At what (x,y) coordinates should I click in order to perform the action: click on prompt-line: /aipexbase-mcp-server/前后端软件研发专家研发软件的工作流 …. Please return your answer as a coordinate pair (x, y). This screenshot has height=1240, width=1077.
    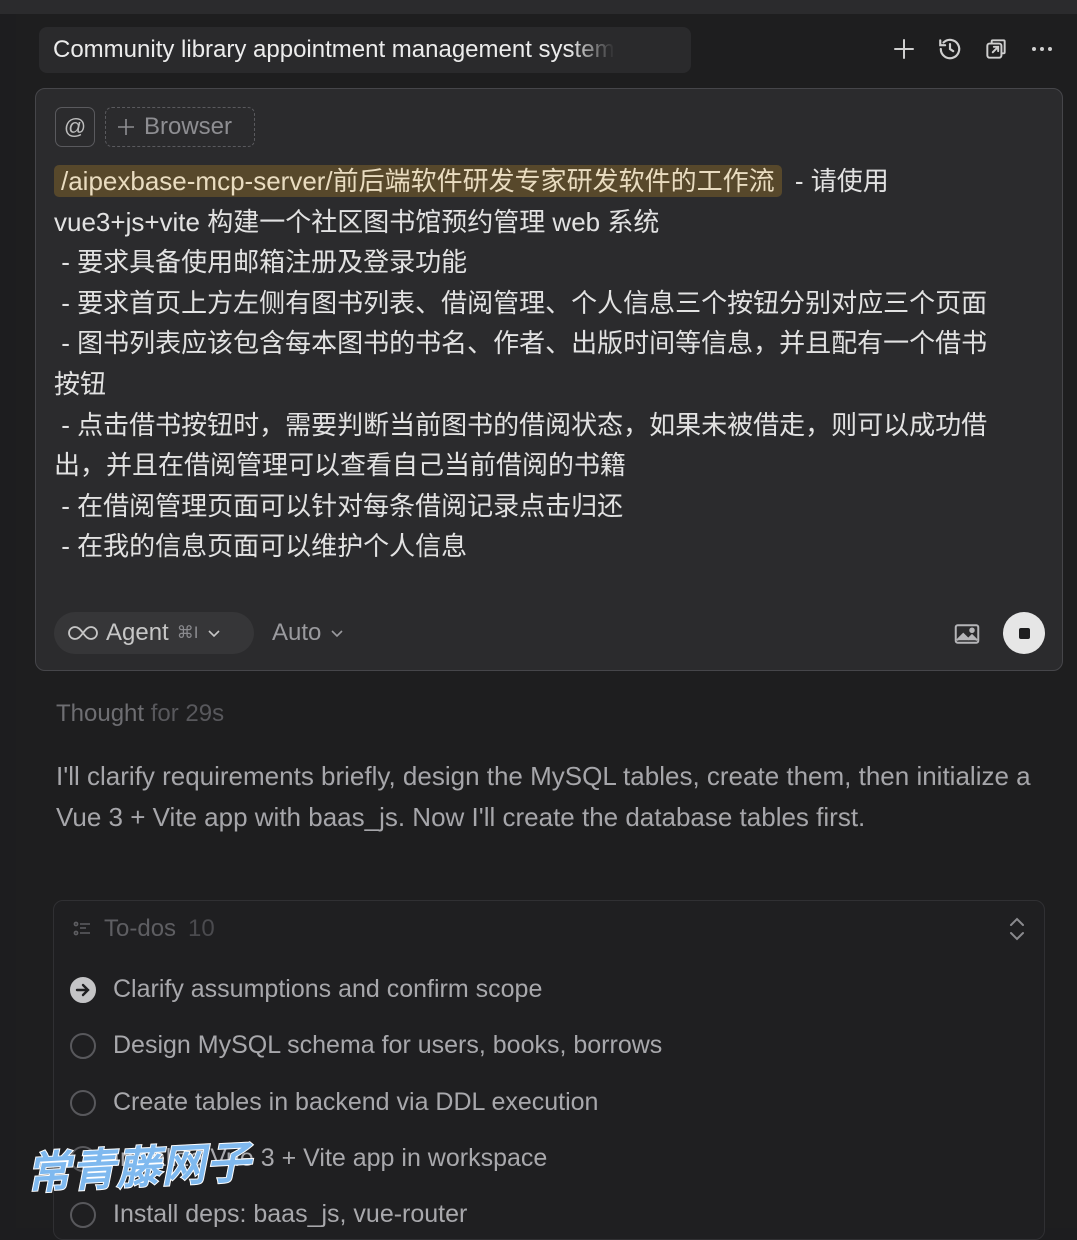
    Looking at the image, I should click on (554, 181).